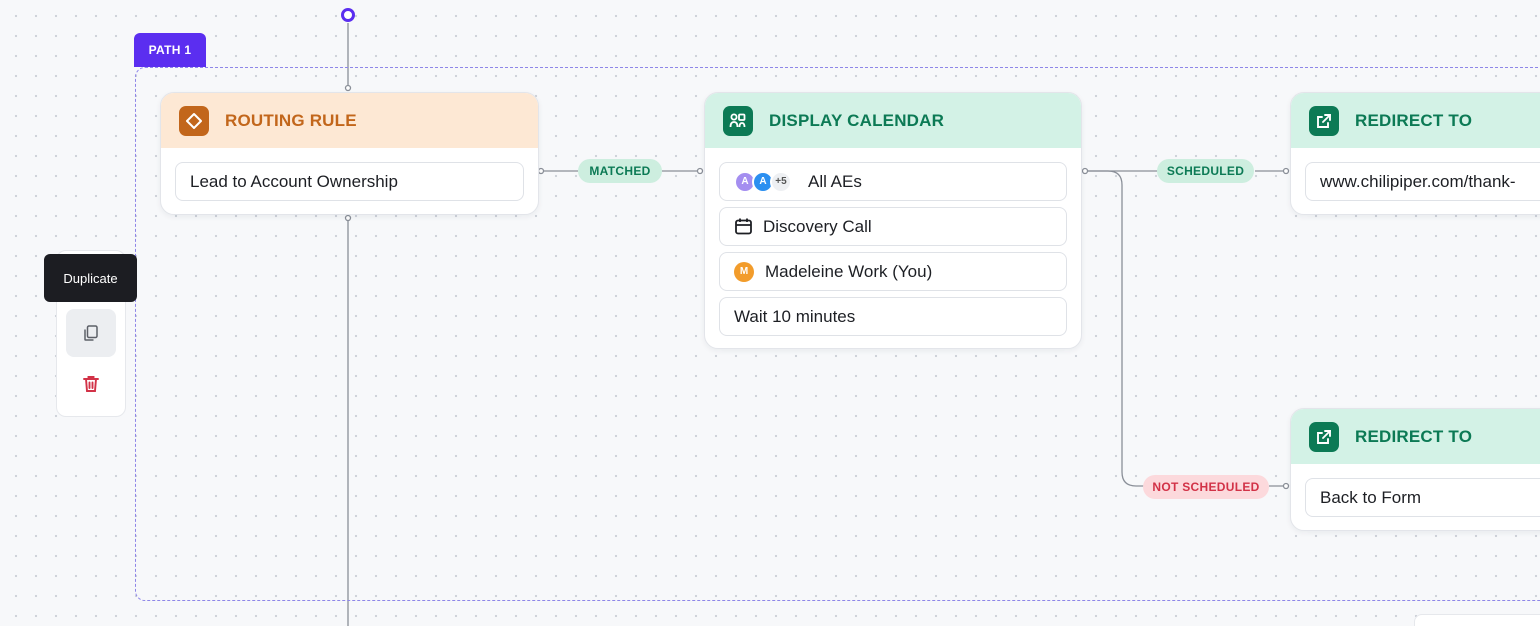 The image size is (1540, 626). I want to click on diamond-icon, so click(194, 120).